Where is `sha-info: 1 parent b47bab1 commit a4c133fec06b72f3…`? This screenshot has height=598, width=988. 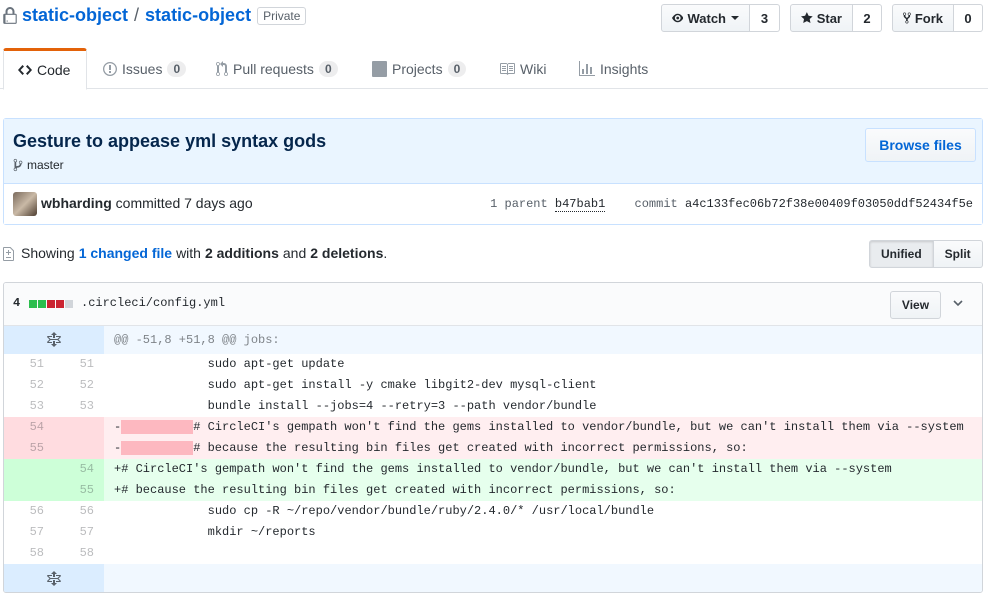
sha-info: 1 parent b47bab1 commit a4c133fec06b72f3… is located at coordinates (731, 204).